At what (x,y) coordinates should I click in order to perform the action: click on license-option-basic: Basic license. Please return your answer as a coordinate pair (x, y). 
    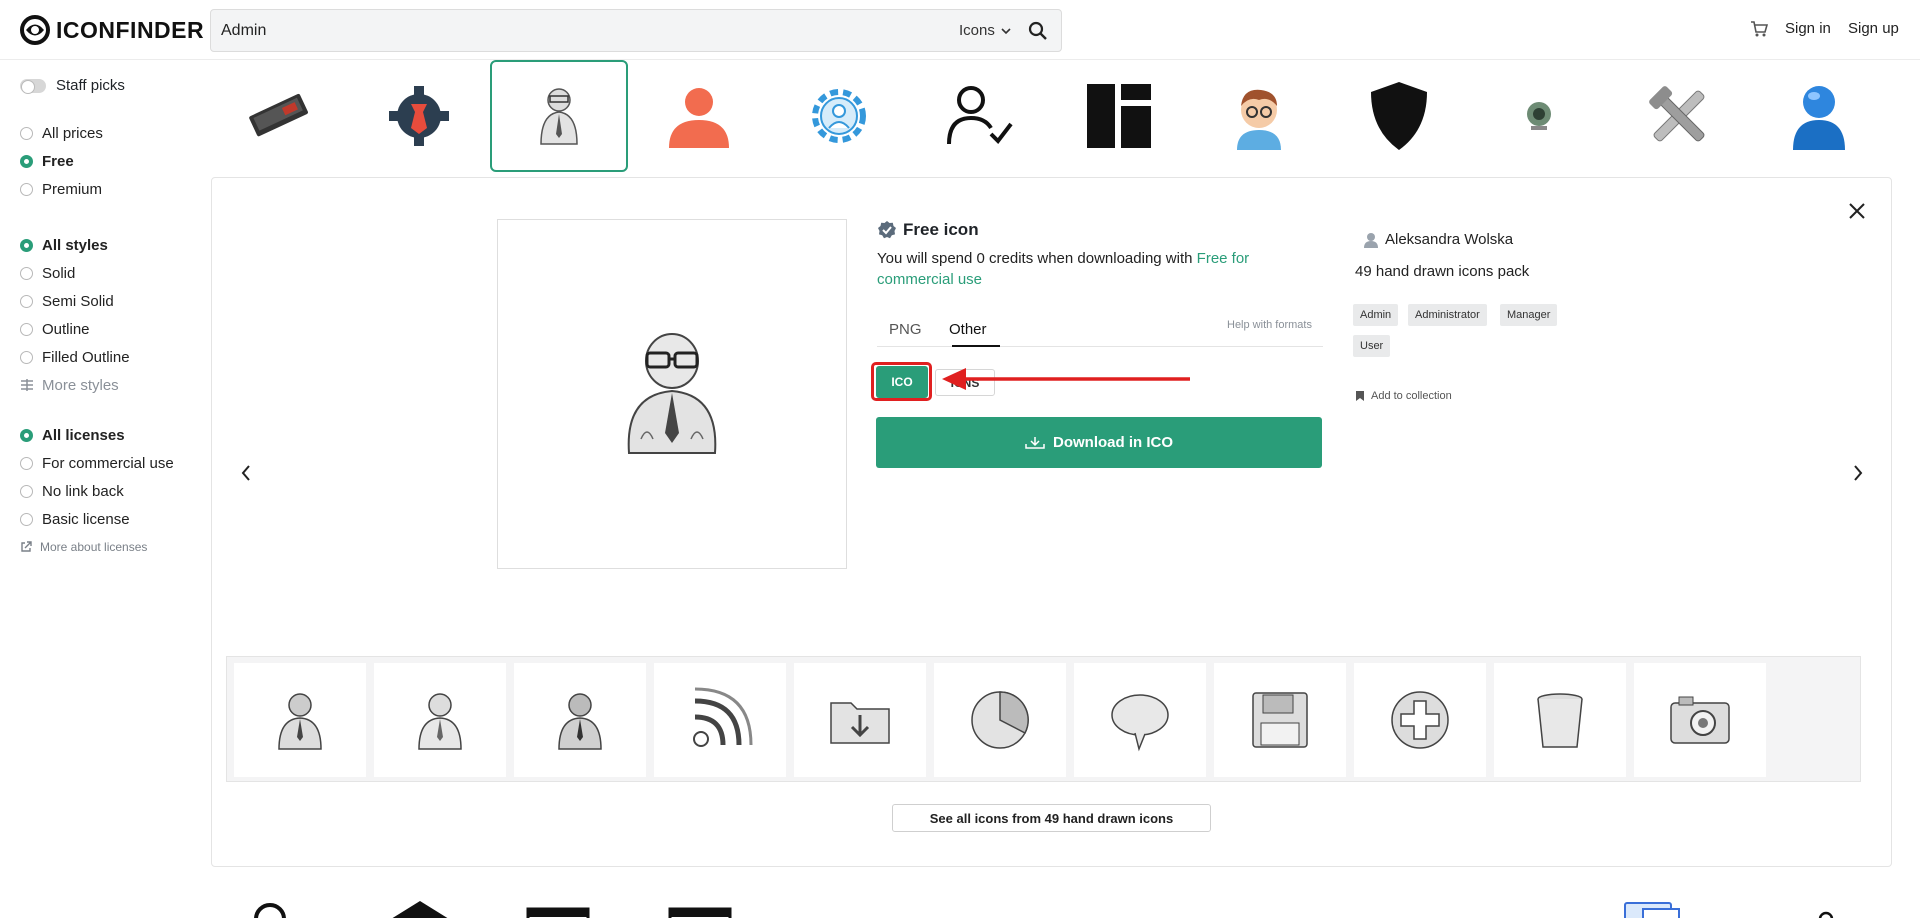
    Looking at the image, I should click on (97, 519).